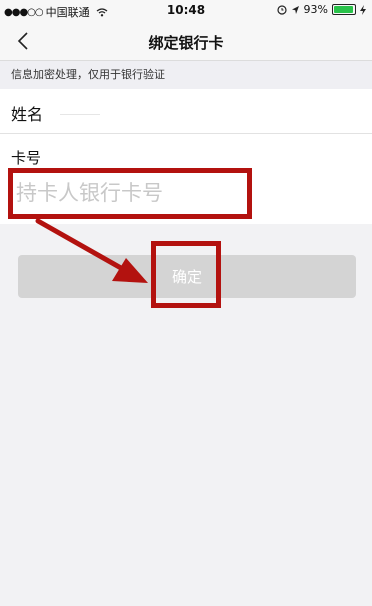 The width and height of the screenshot is (372, 606). I want to click on card-input-highlight, so click(130, 193).